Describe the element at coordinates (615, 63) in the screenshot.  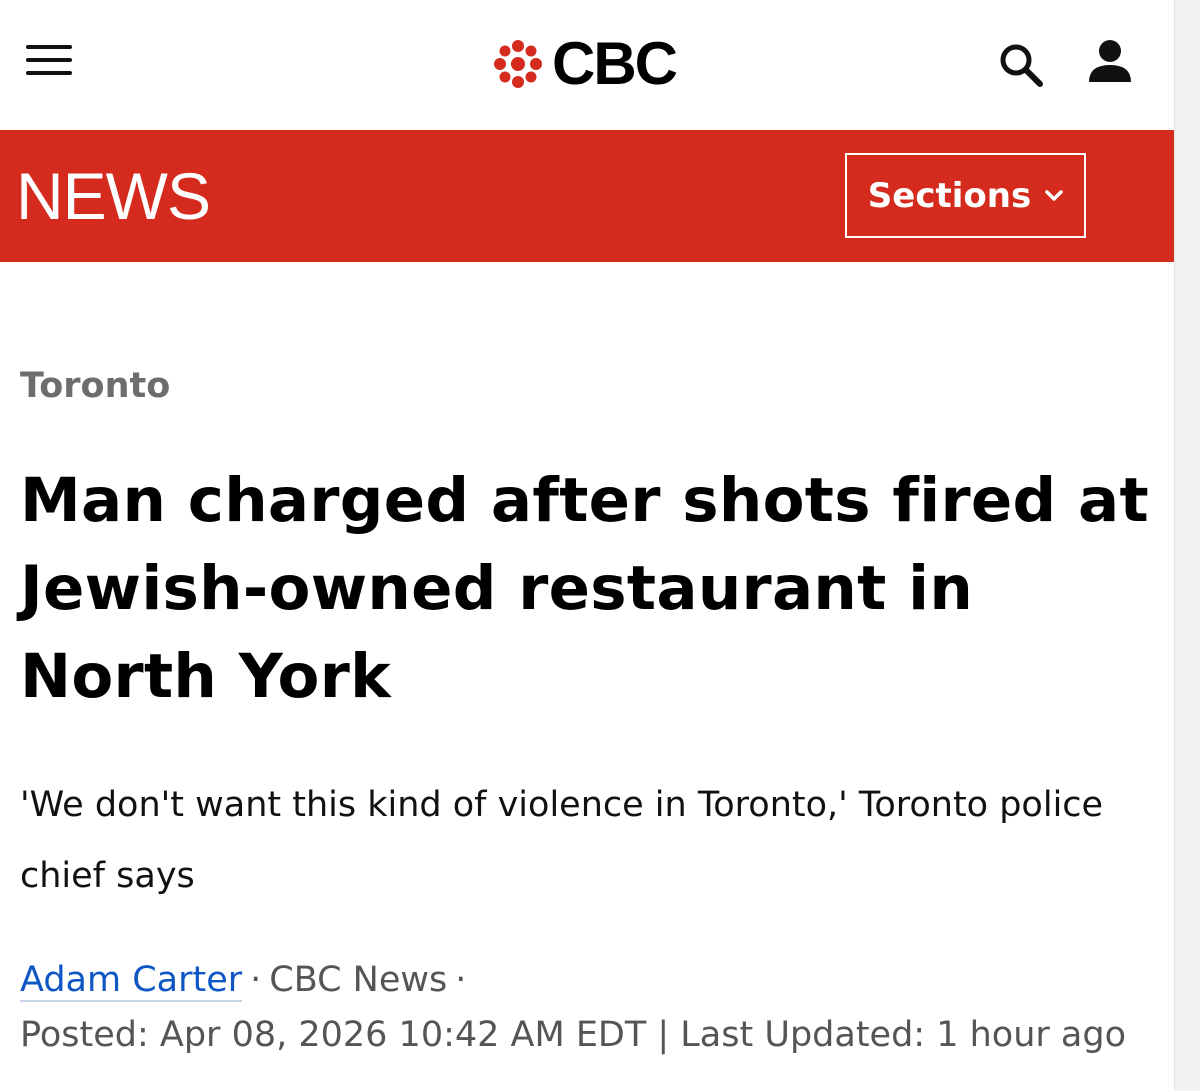
I see `brand-wordmark: CBC` at that location.